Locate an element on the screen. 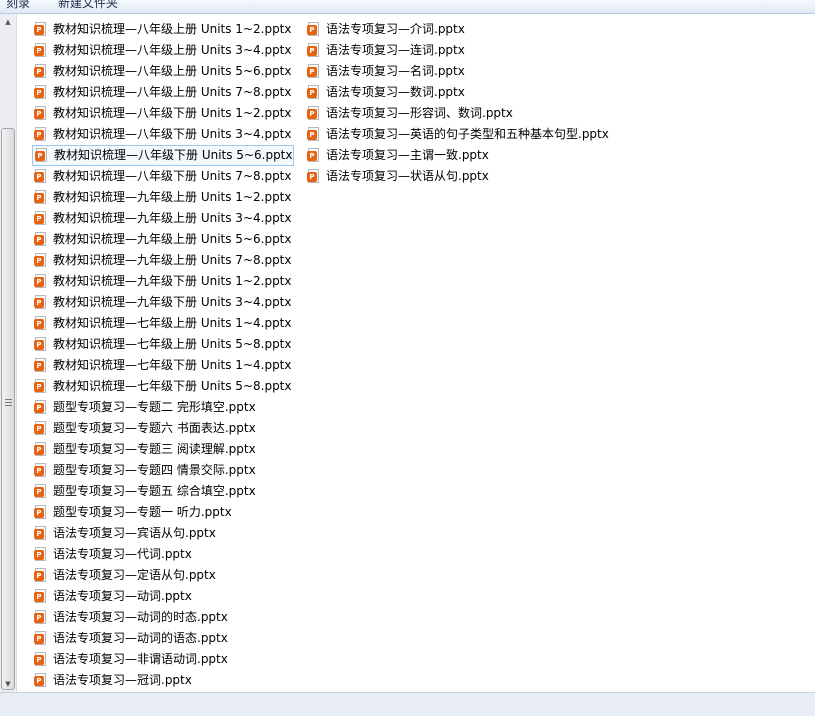 The image size is (815, 716). file-item: P 教材知识梳理—七年级上册 Units 5~8.pptx is located at coordinates (163, 344).